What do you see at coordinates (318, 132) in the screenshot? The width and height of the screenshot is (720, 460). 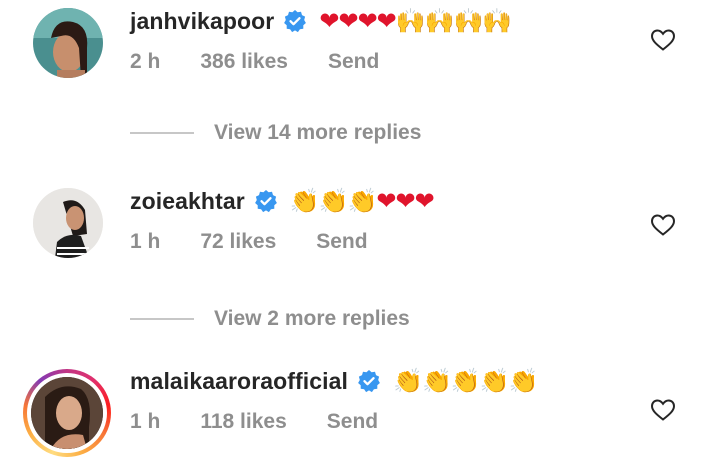 I see `view-replies-label: View 14 more replies` at bounding box center [318, 132].